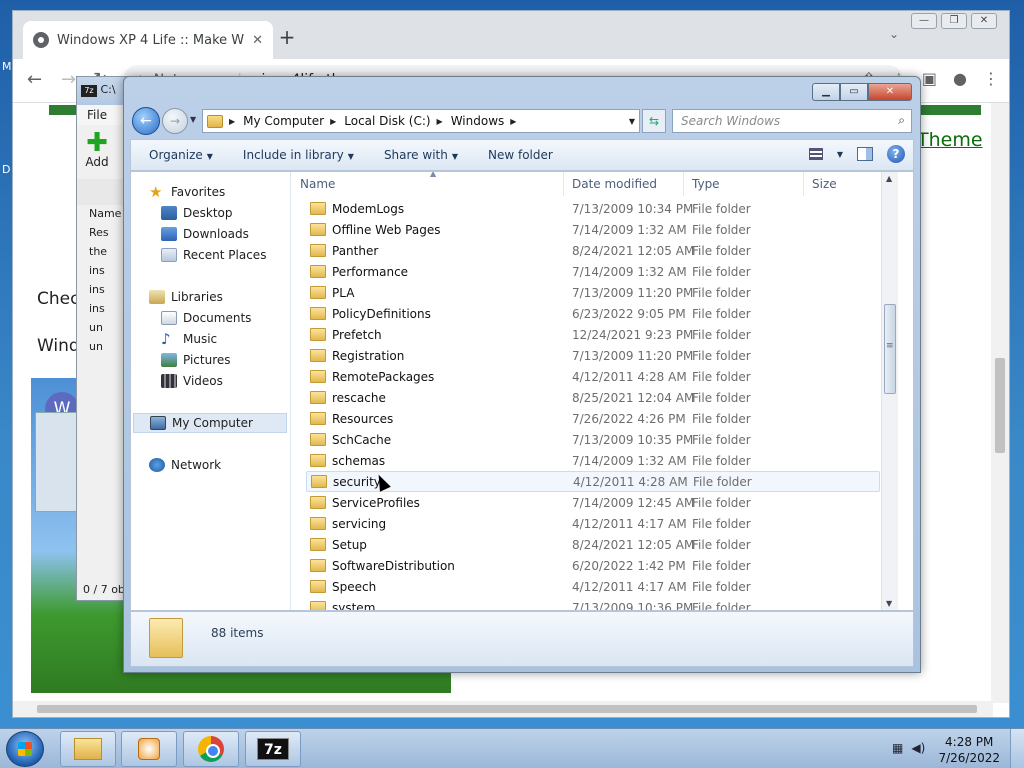 The image size is (1024, 768). Describe the element at coordinates (950, 140) in the screenshot. I see `theme-link: Theme` at that location.